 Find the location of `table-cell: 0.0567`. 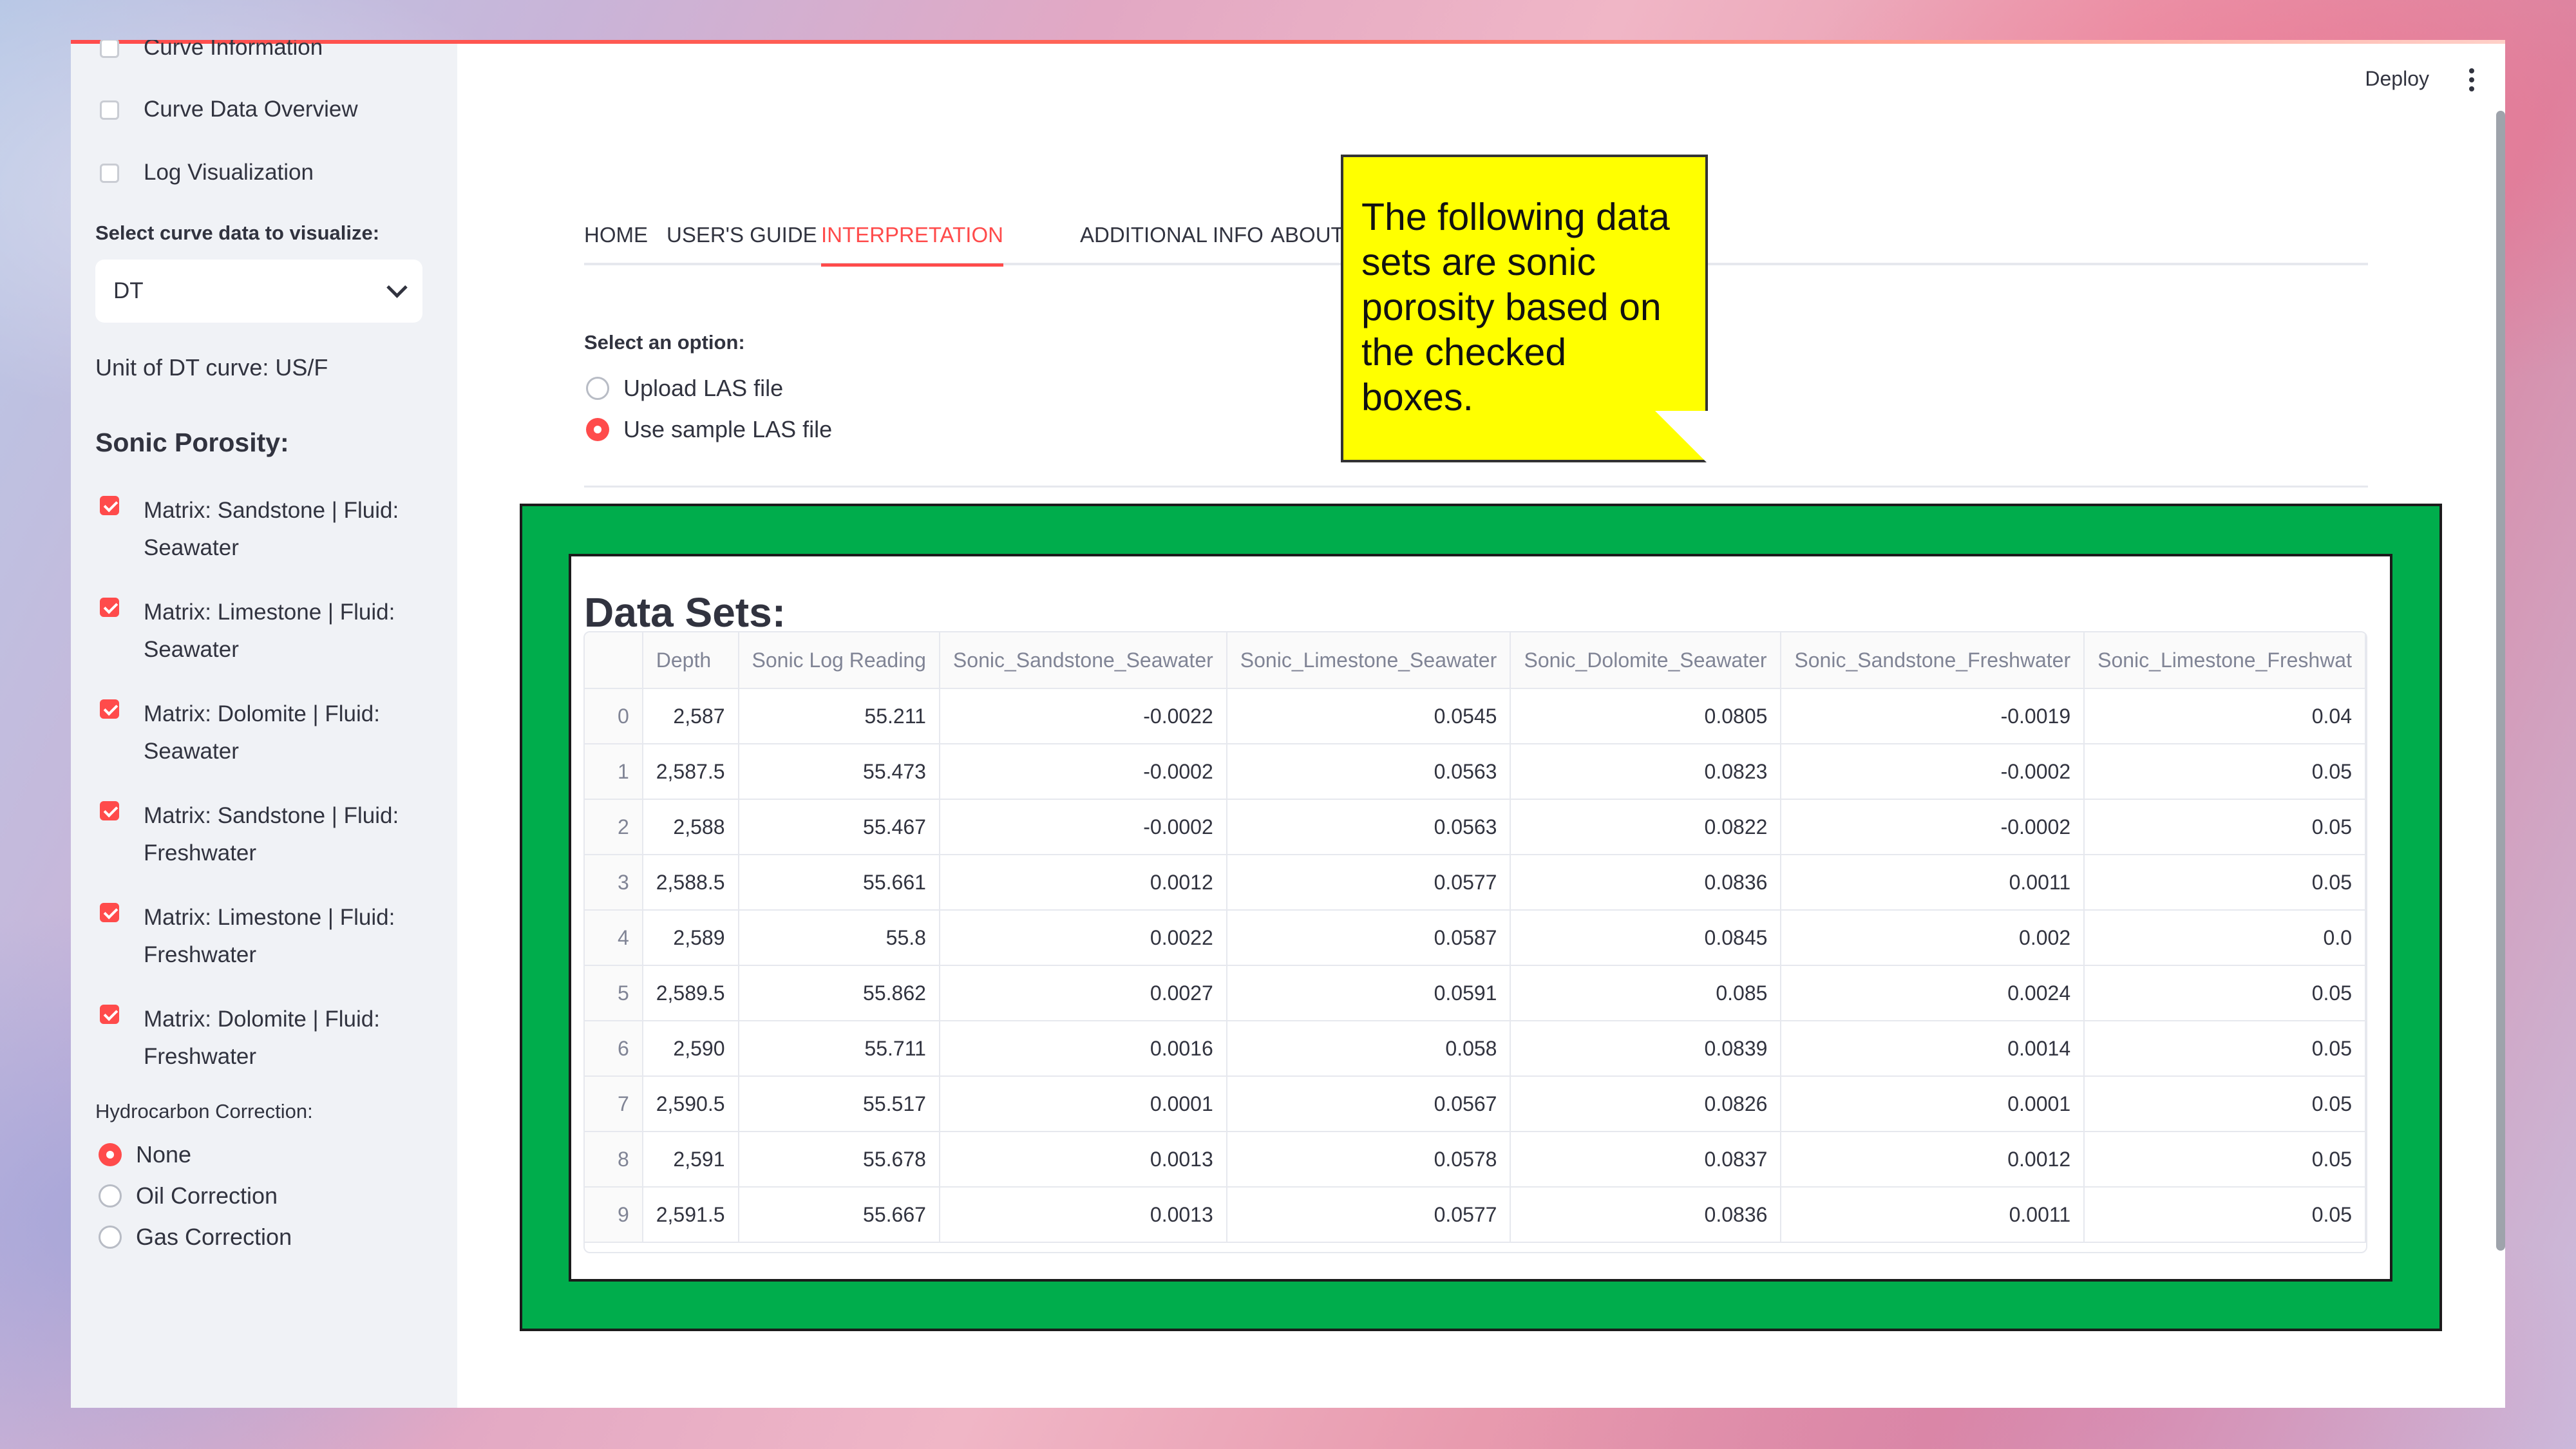

table-cell: 0.0567 is located at coordinates (1368, 1104).